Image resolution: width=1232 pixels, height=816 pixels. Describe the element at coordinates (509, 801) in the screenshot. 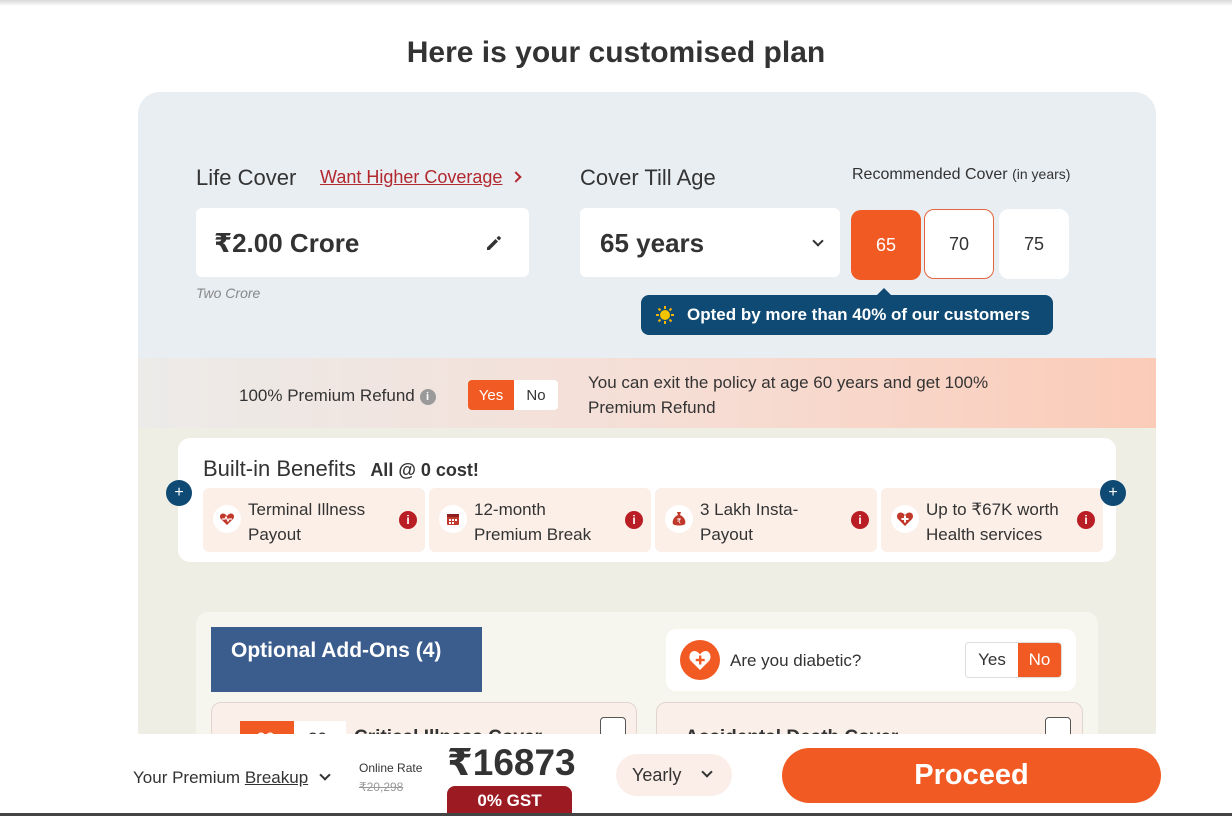

I see `gst-badge: 0% GST` at that location.